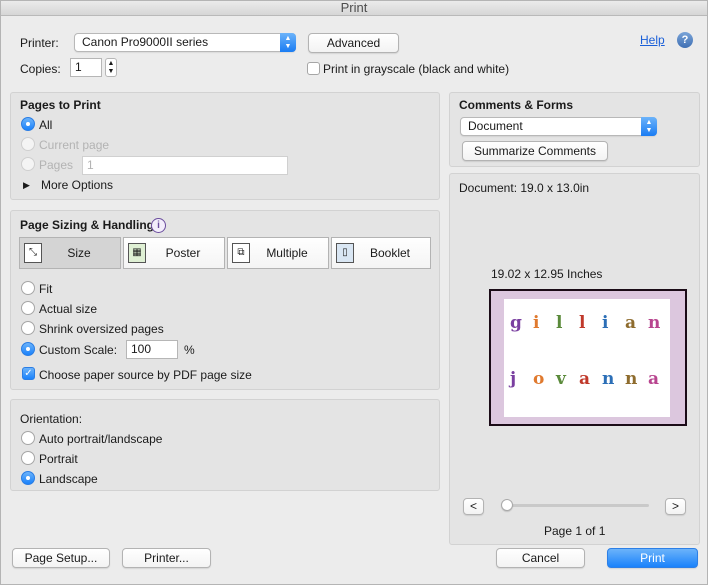 This screenshot has height=585, width=708. What do you see at coordinates (111, 67) in the screenshot?
I see `copies-stepper: ▲ ▼` at bounding box center [111, 67].